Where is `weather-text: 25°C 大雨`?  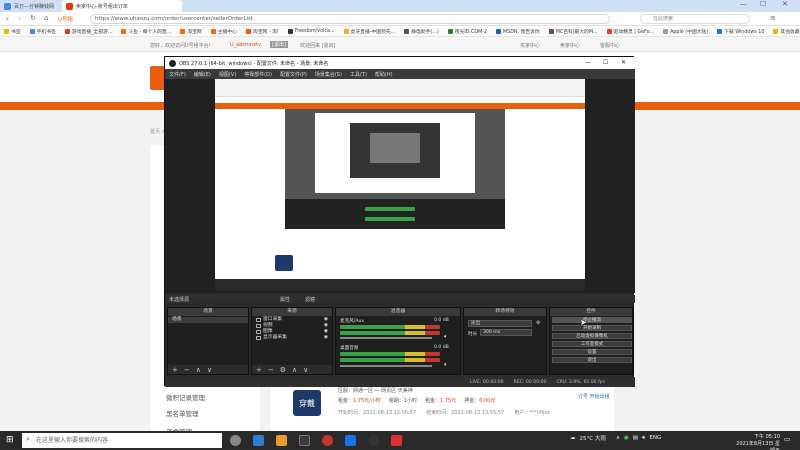 weather-text: 25°C 大雨 is located at coordinates (593, 438).